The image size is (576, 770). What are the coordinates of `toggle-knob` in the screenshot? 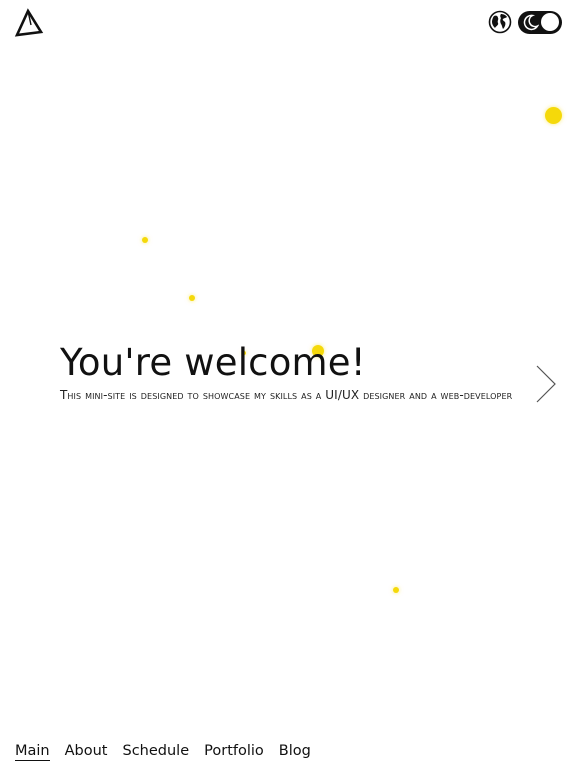 It's located at (550, 22).